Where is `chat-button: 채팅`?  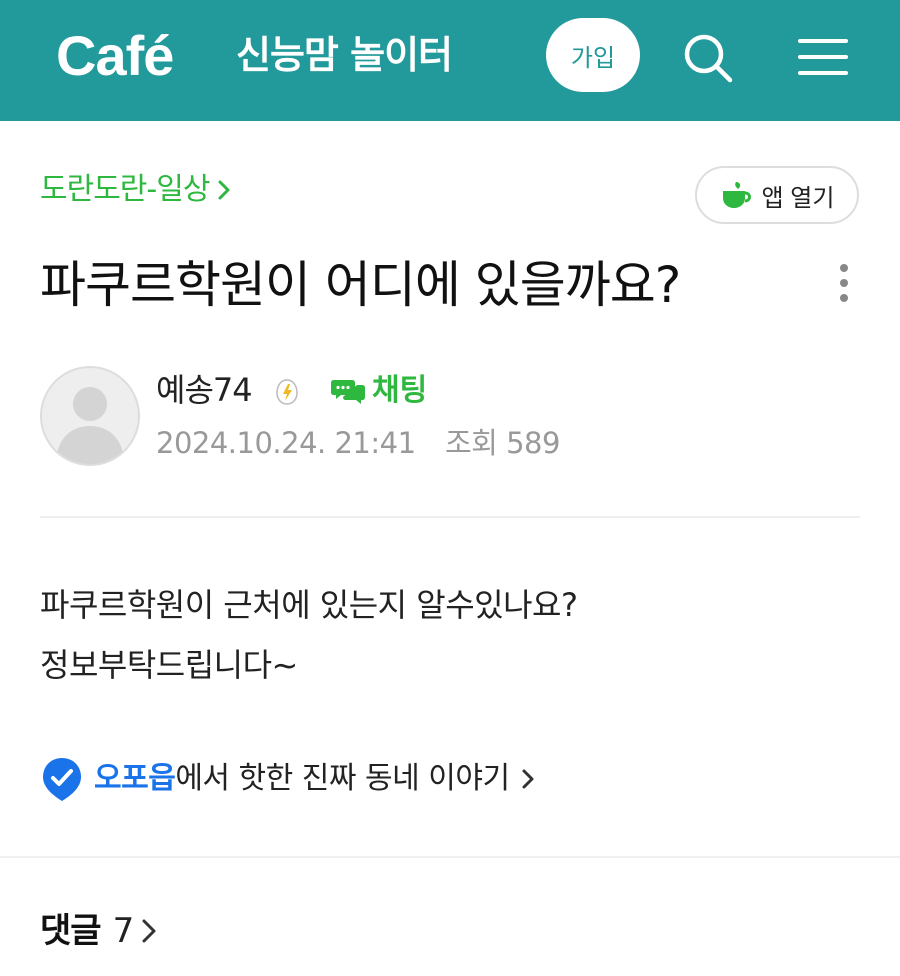
chat-button: 채팅 is located at coordinates (378, 391).